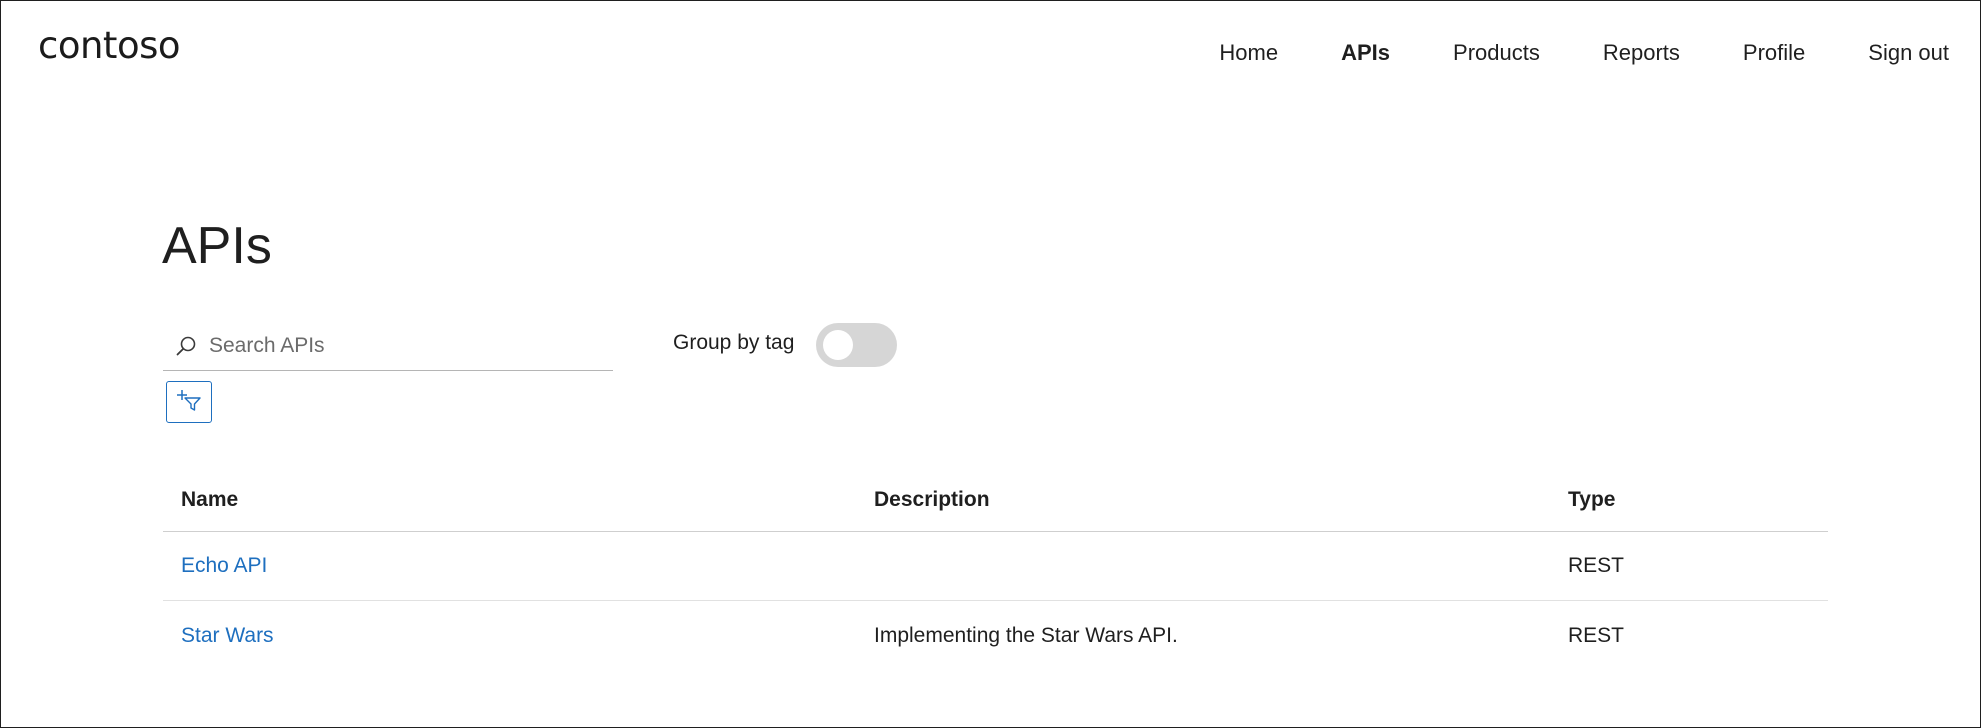 The height and width of the screenshot is (728, 1981). Describe the element at coordinates (1203, 500) in the screenshot. I see `column-header-description: Description` at that location.